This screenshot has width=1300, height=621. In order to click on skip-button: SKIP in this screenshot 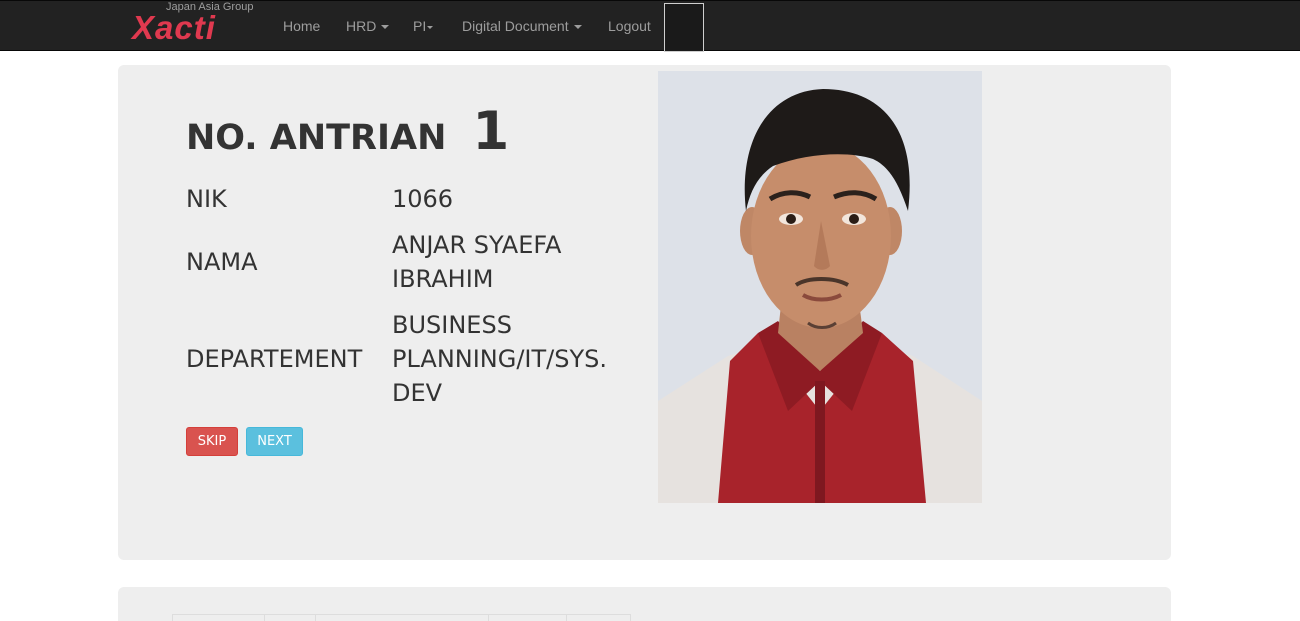, I will do `click(212, 441)`.